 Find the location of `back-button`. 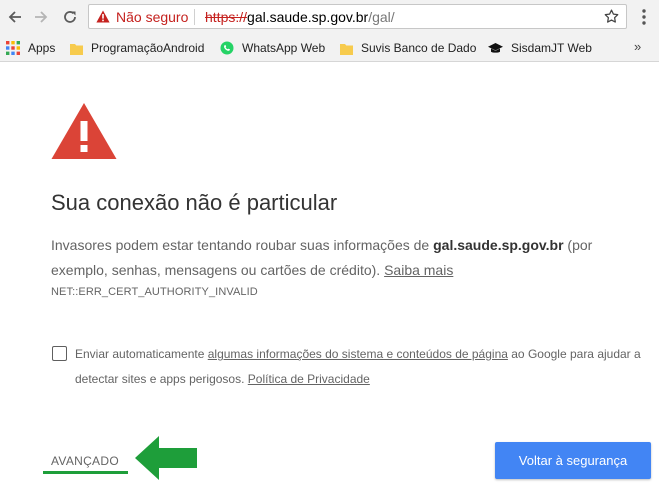

back-button is located at coordinates (15, 17).